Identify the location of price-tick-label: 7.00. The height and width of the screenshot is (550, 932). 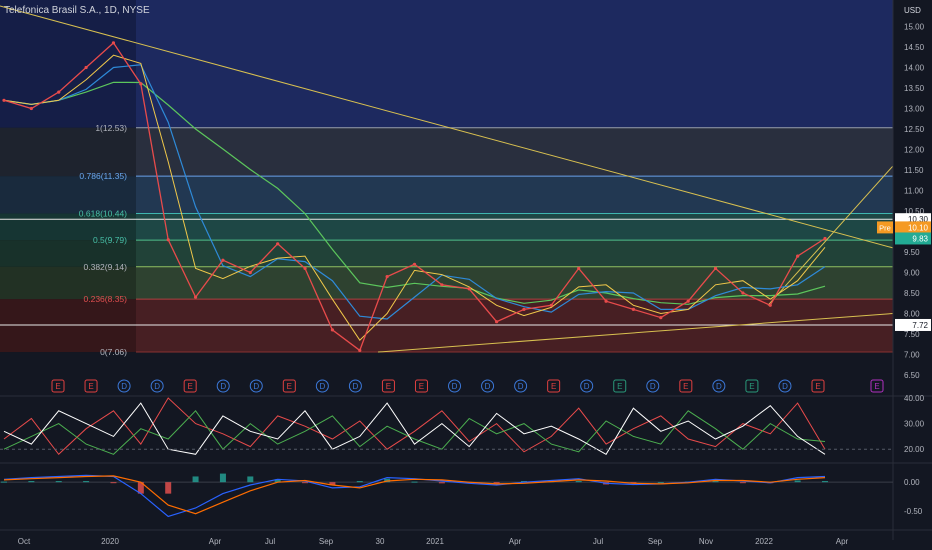
(912, 355).